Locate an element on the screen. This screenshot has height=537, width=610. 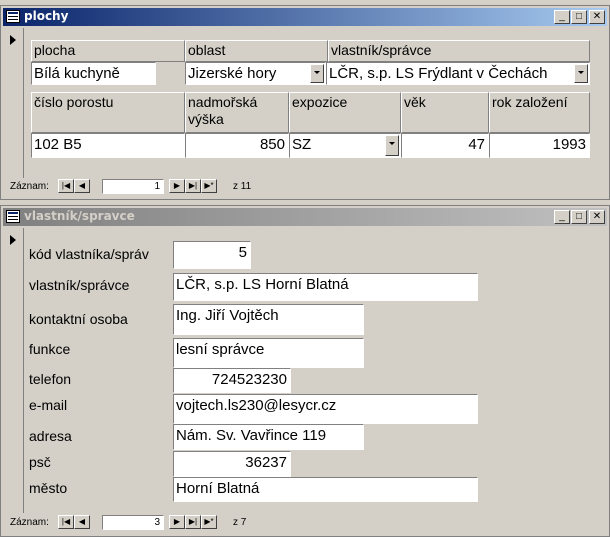
mesto-label: město is located at coordinates (48, 488).